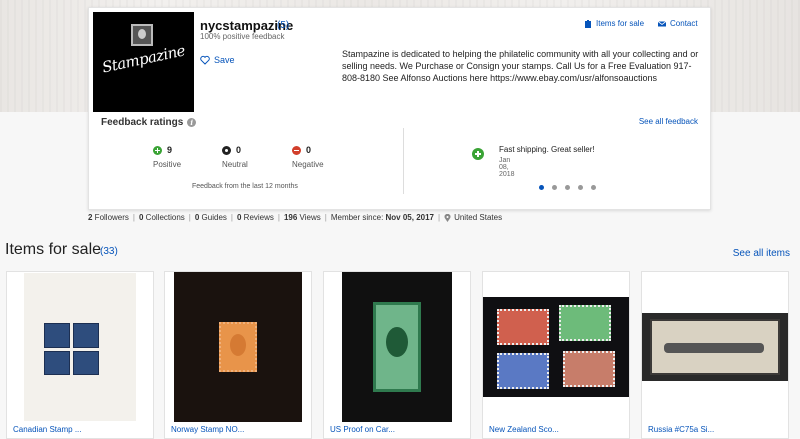 The height and width of the screenshot is (439, 800). Describe the element at coordinates (478, 154) in the screenshot. I see `positive-comment-icon` at that location.